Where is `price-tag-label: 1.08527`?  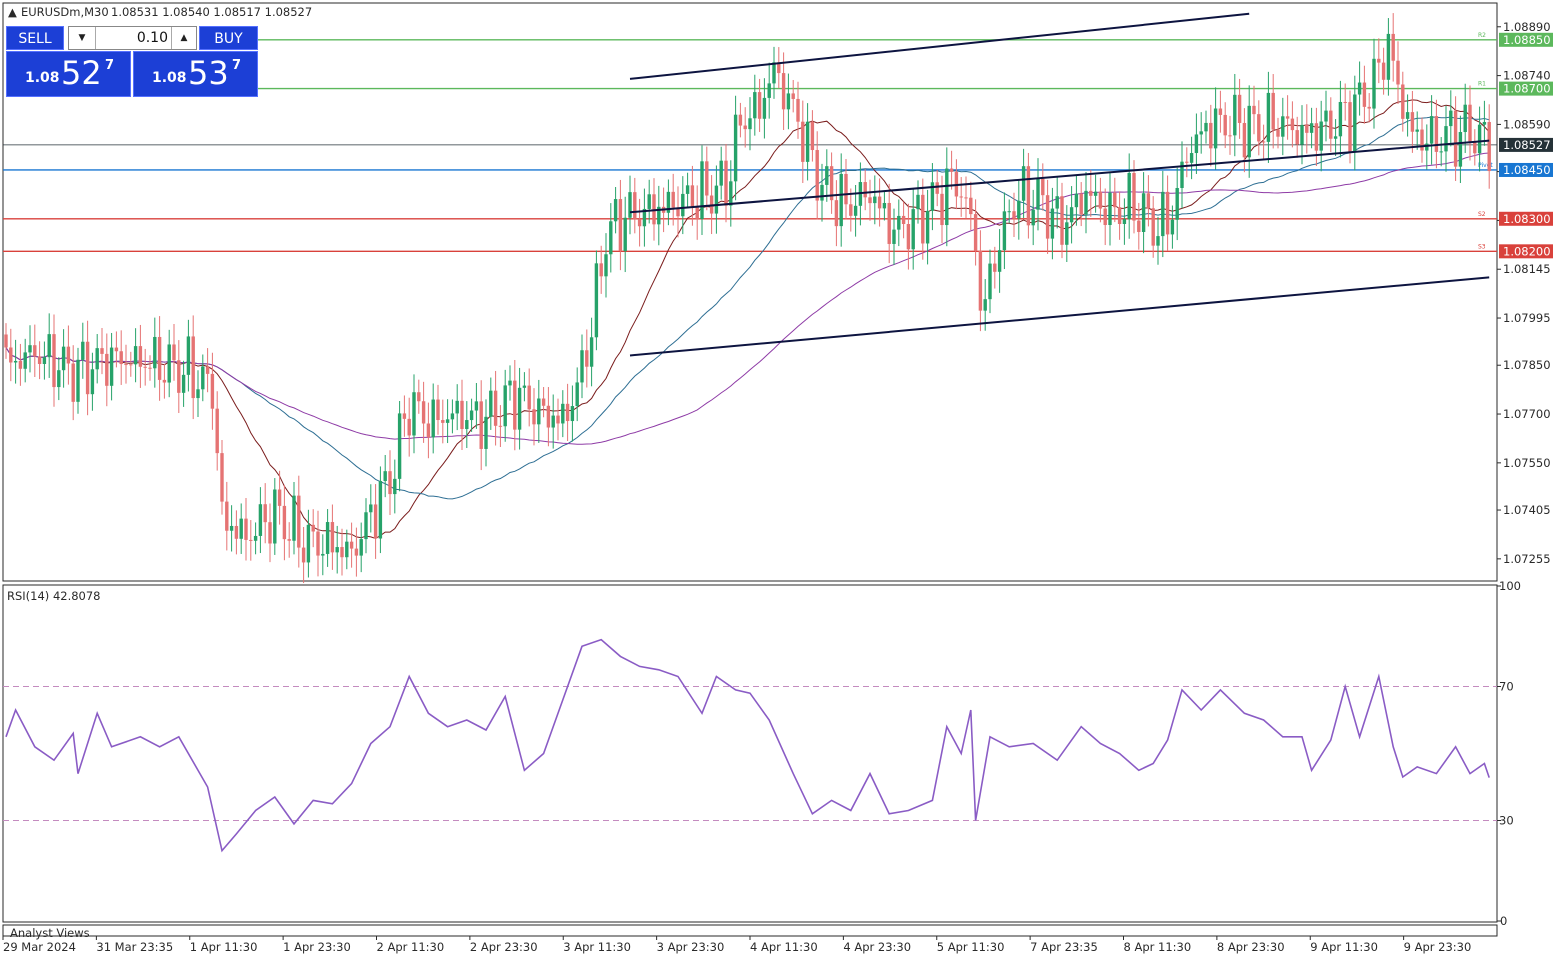 price-tag-label: 1.08527 is located at coordinates (1527, 145).